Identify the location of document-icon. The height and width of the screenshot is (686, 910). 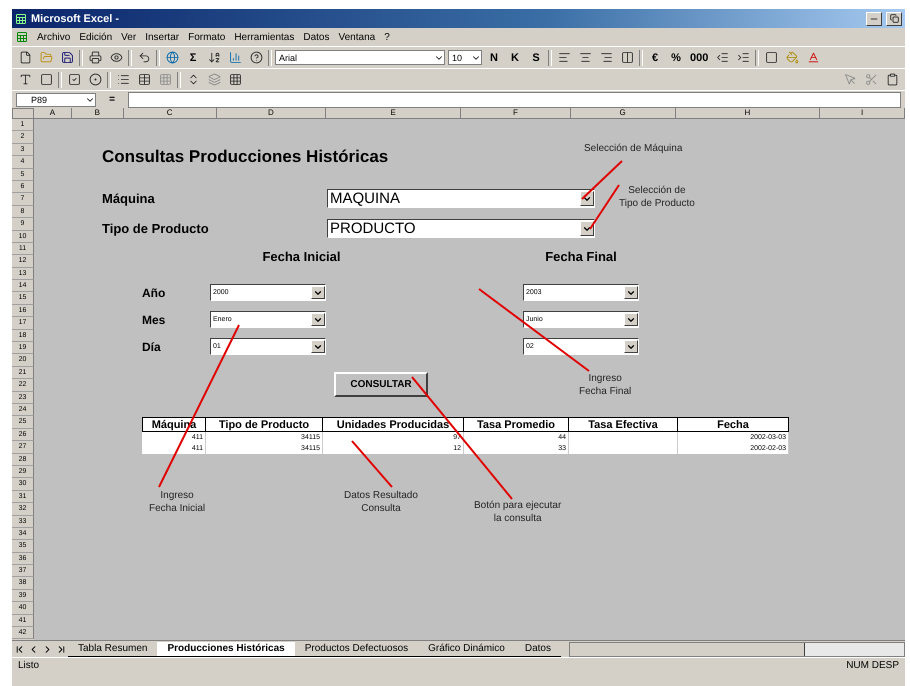
(22, 37).